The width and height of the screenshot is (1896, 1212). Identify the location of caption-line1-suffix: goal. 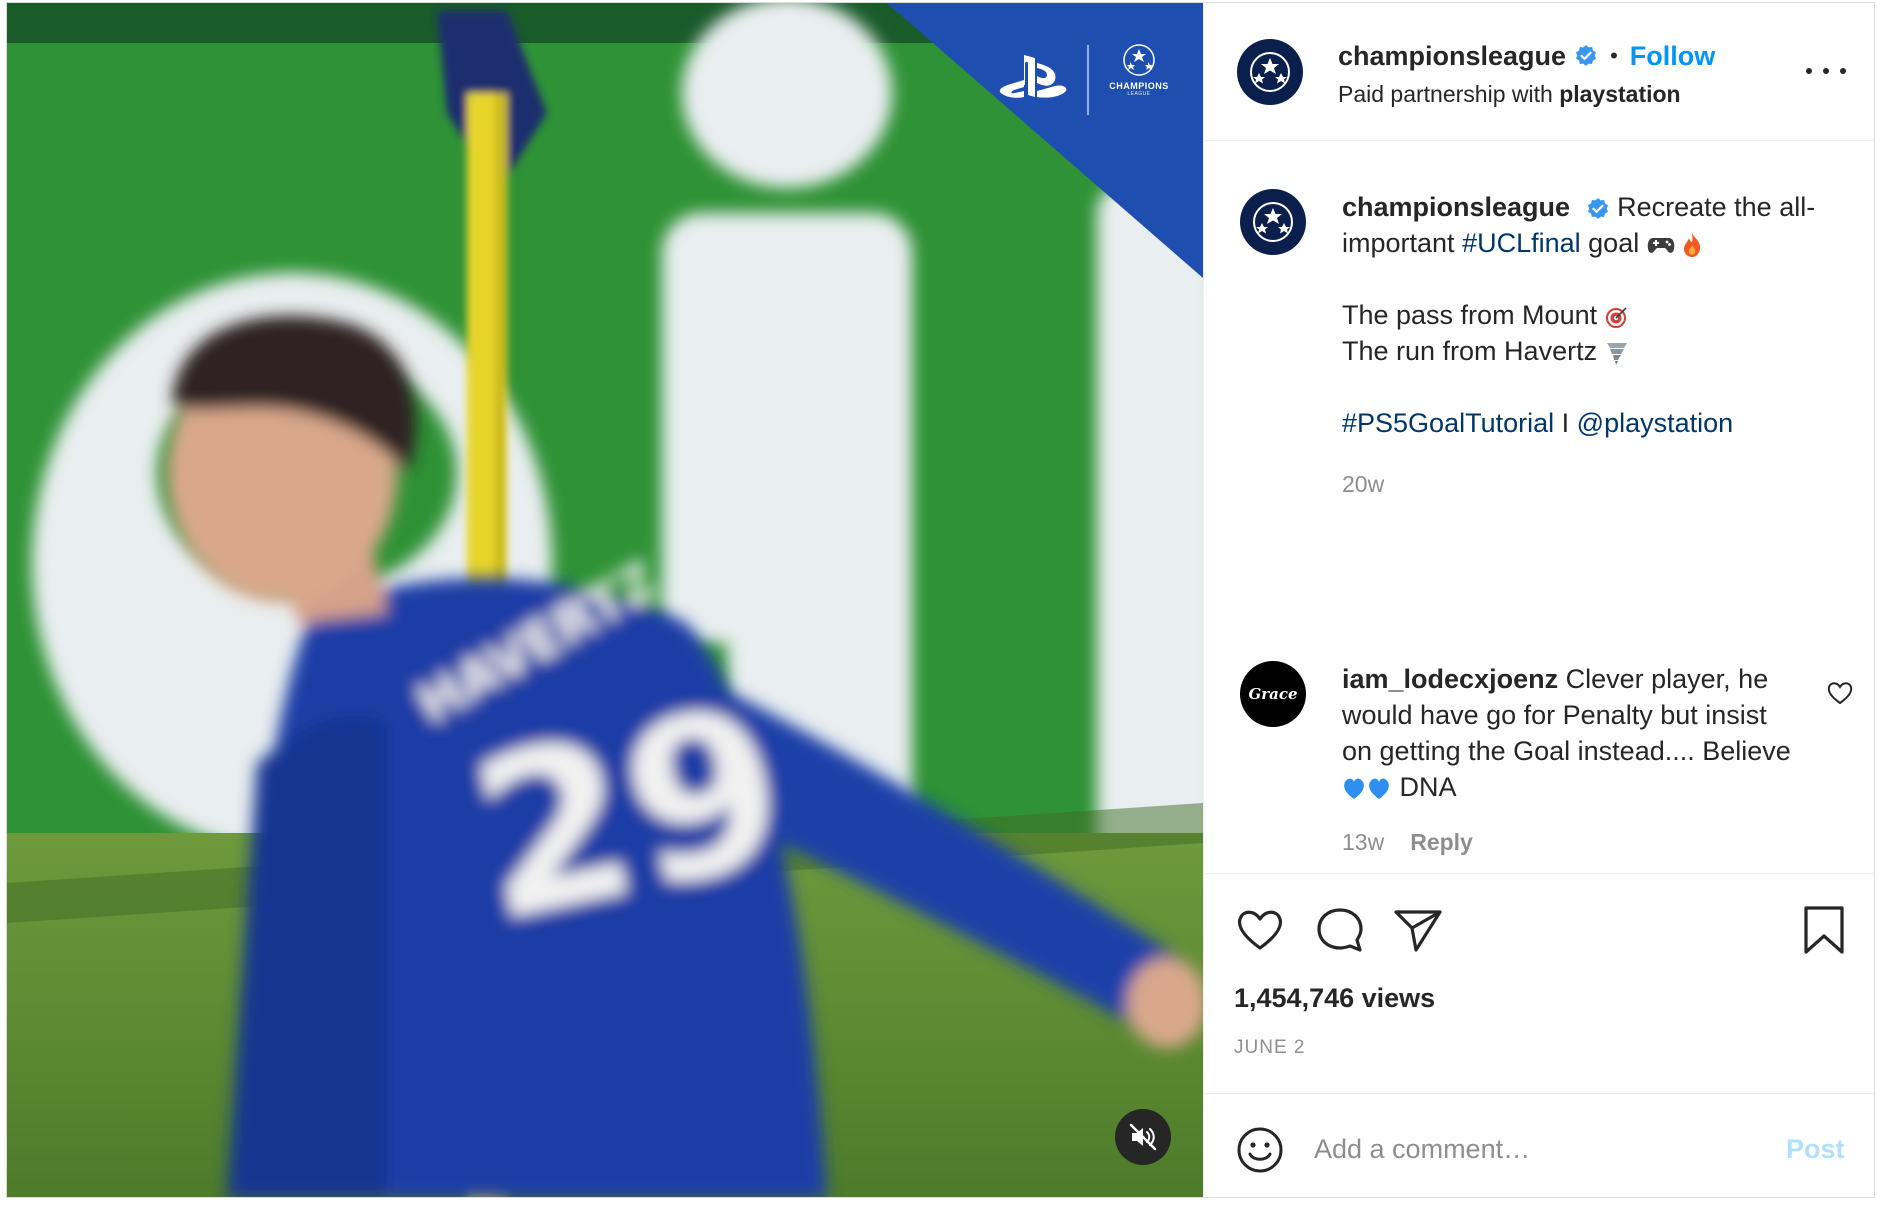
(1614, 243).